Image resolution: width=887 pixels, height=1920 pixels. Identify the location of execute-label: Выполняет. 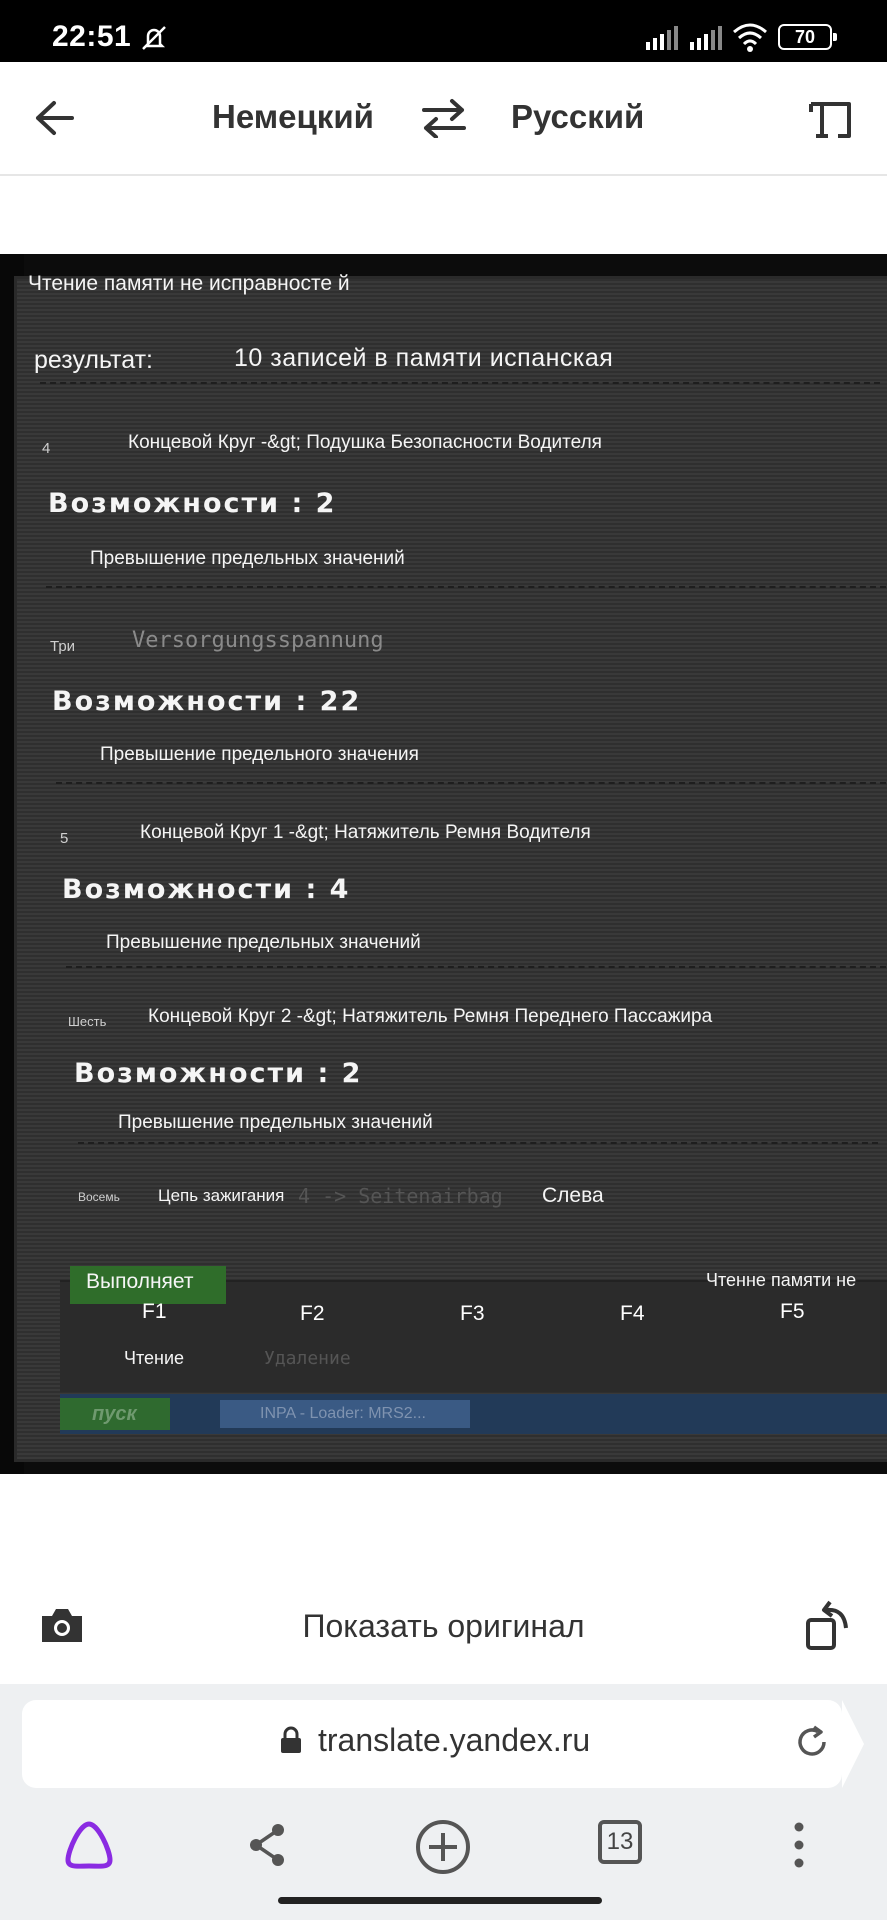
(140, 1281).